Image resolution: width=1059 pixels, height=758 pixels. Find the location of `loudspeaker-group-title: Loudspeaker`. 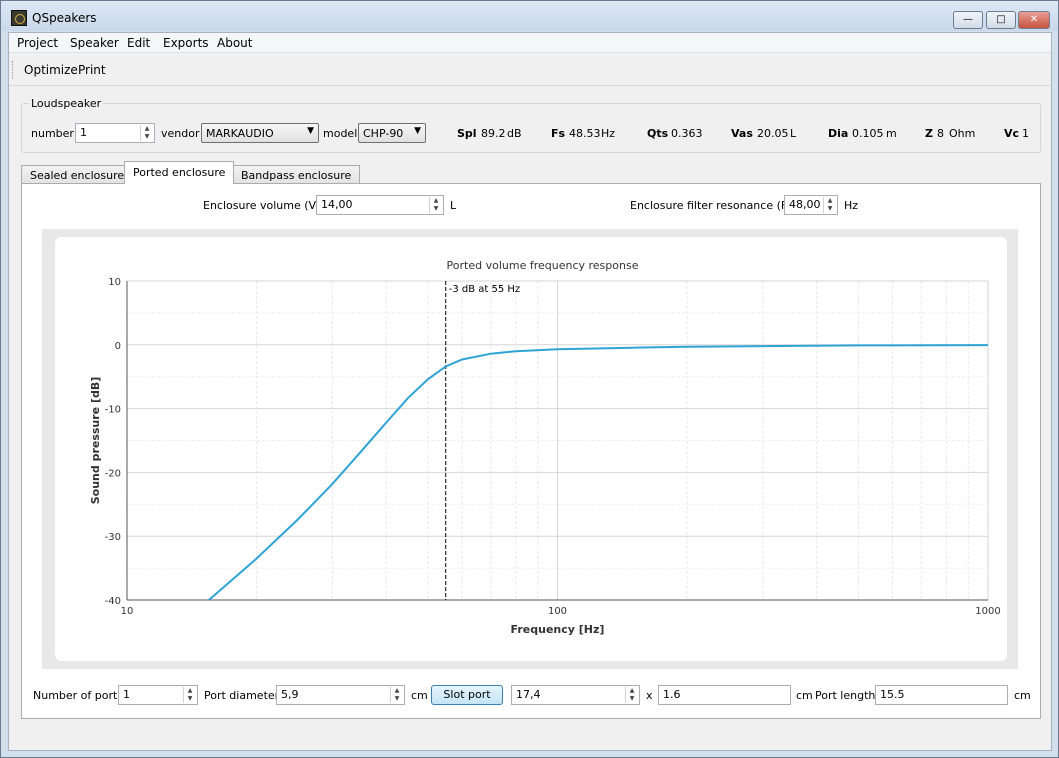

loudspeaker-group-title: Loudspeaker is located at coordinates (66, 103).